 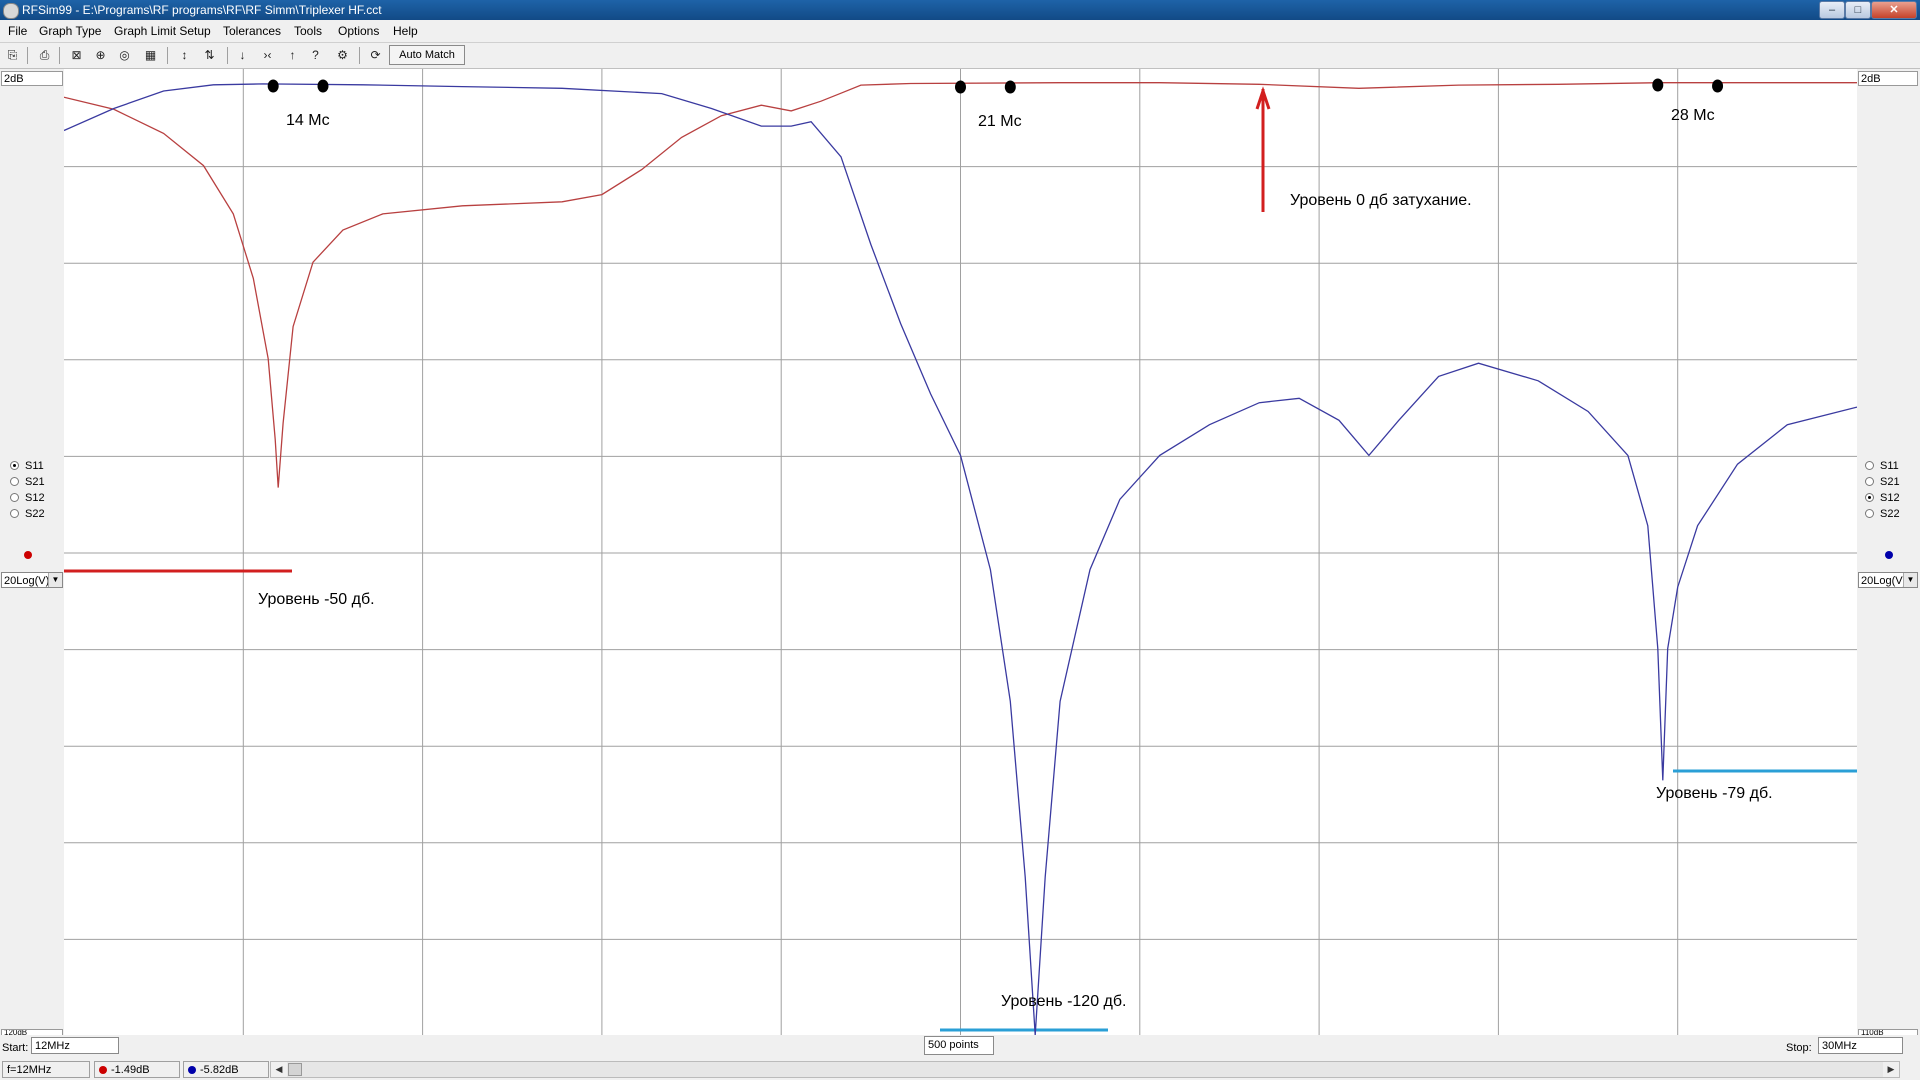 What do you see at coordinates (44, 55) in the screenshot?
I see `print-icon: ⎙` at bounding box center [44, 55].